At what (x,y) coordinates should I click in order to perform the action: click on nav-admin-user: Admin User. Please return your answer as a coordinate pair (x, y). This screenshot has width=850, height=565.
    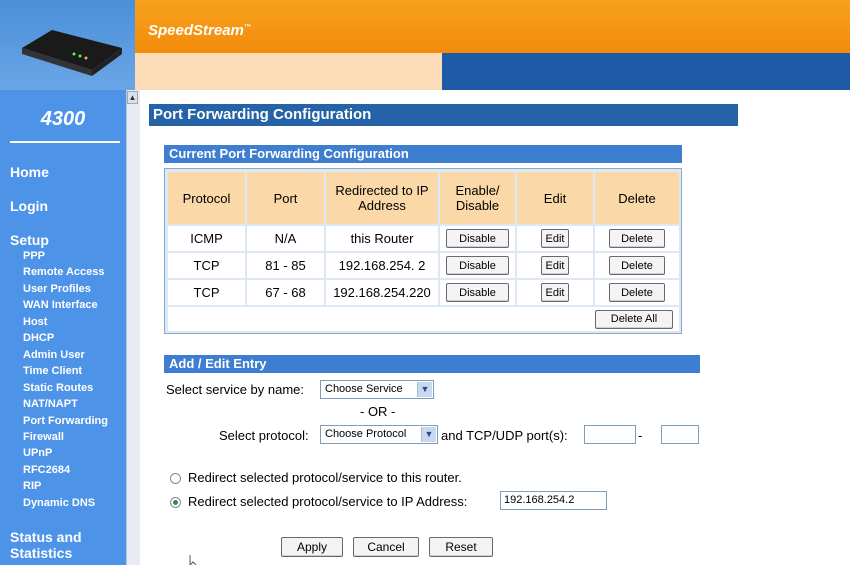
    Looking at the image, I should click on (54, 355).